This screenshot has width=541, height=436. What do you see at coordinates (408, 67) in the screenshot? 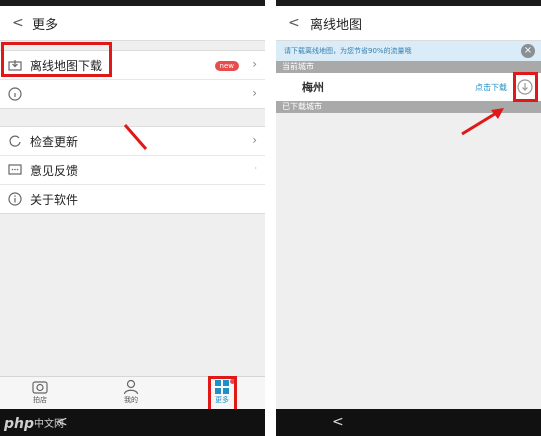
I see `section-current-city: 当前城市` at bounding box center [408, 67].